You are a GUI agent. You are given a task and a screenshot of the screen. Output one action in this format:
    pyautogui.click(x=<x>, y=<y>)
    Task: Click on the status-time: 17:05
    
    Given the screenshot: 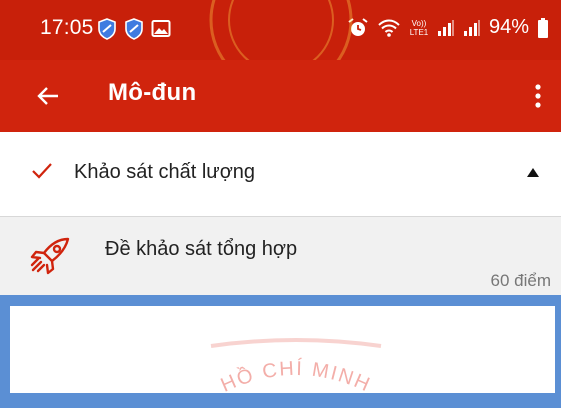 What is the action you would take?
    pyautogui.click(x=67, y=27)
    